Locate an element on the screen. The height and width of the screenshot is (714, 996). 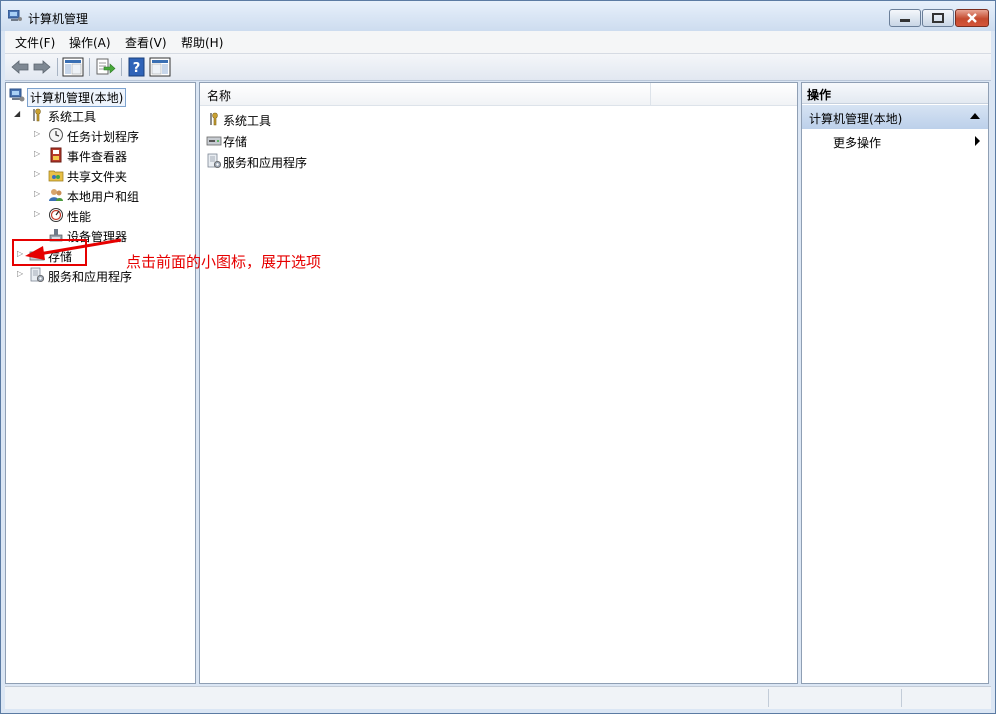
annotation-text: 点击前面的小图标，展开选项 is located at coordinates (224, 262).